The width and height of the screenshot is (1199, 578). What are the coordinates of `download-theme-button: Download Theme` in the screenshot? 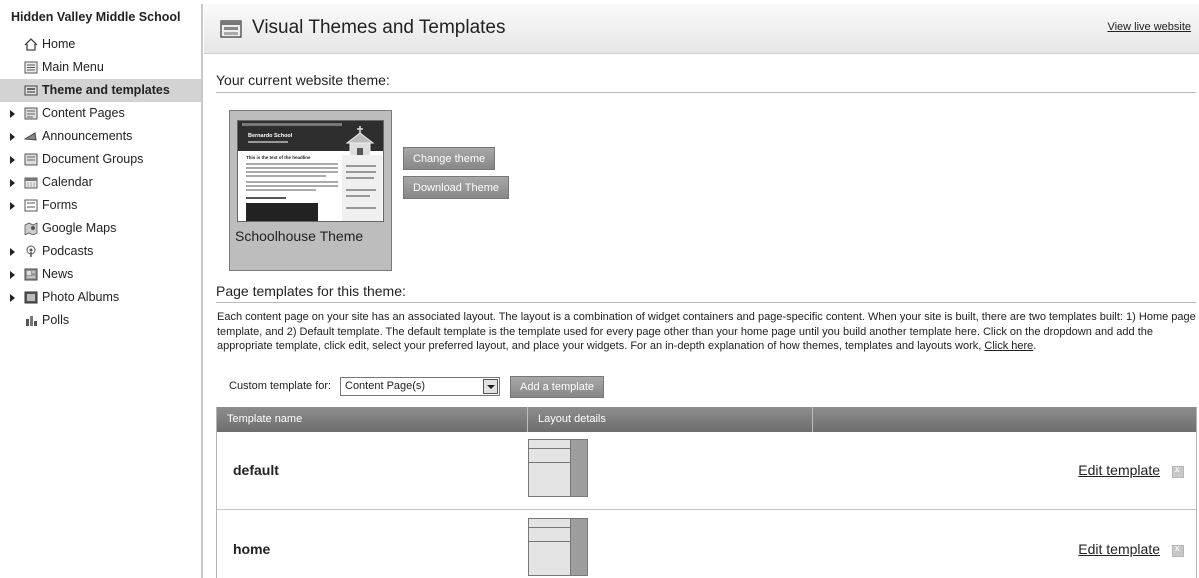 It's located at (456, 187).